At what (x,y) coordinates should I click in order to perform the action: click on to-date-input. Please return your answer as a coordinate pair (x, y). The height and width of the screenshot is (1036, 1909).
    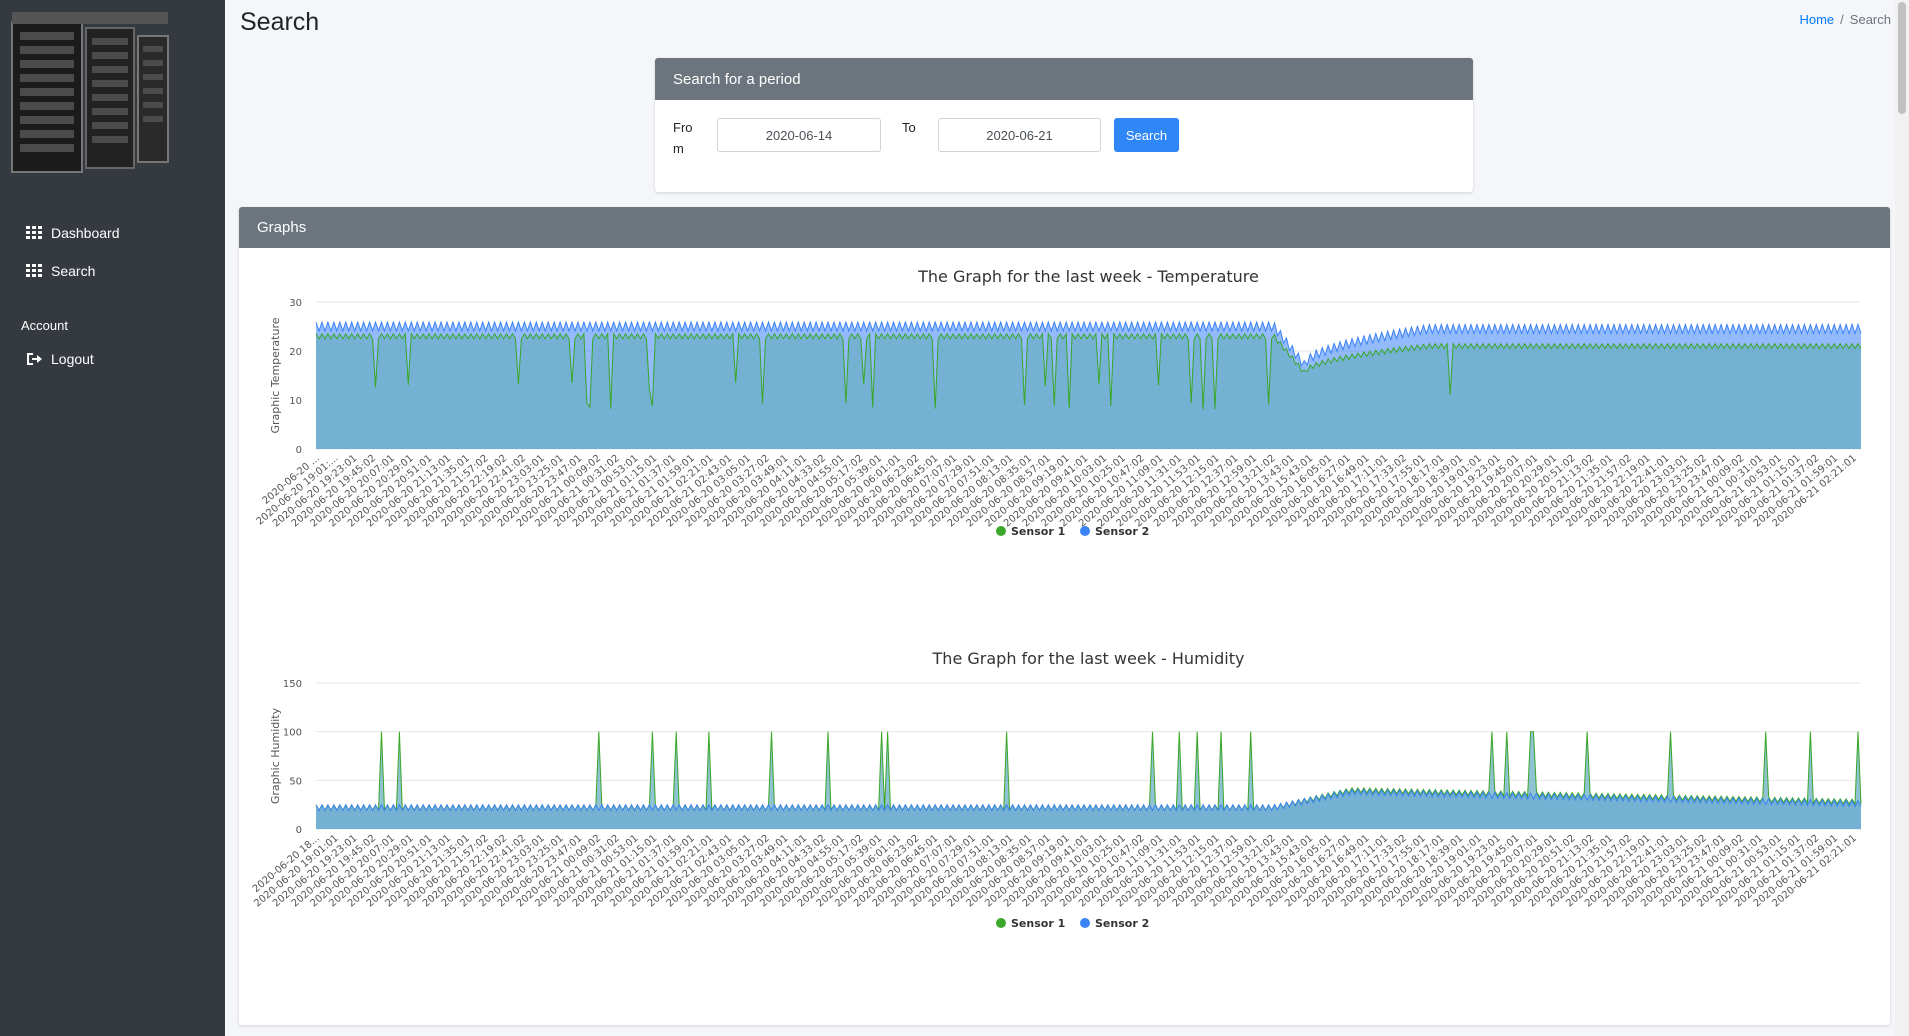
    Looking at the image, I should click on (1019, 135).